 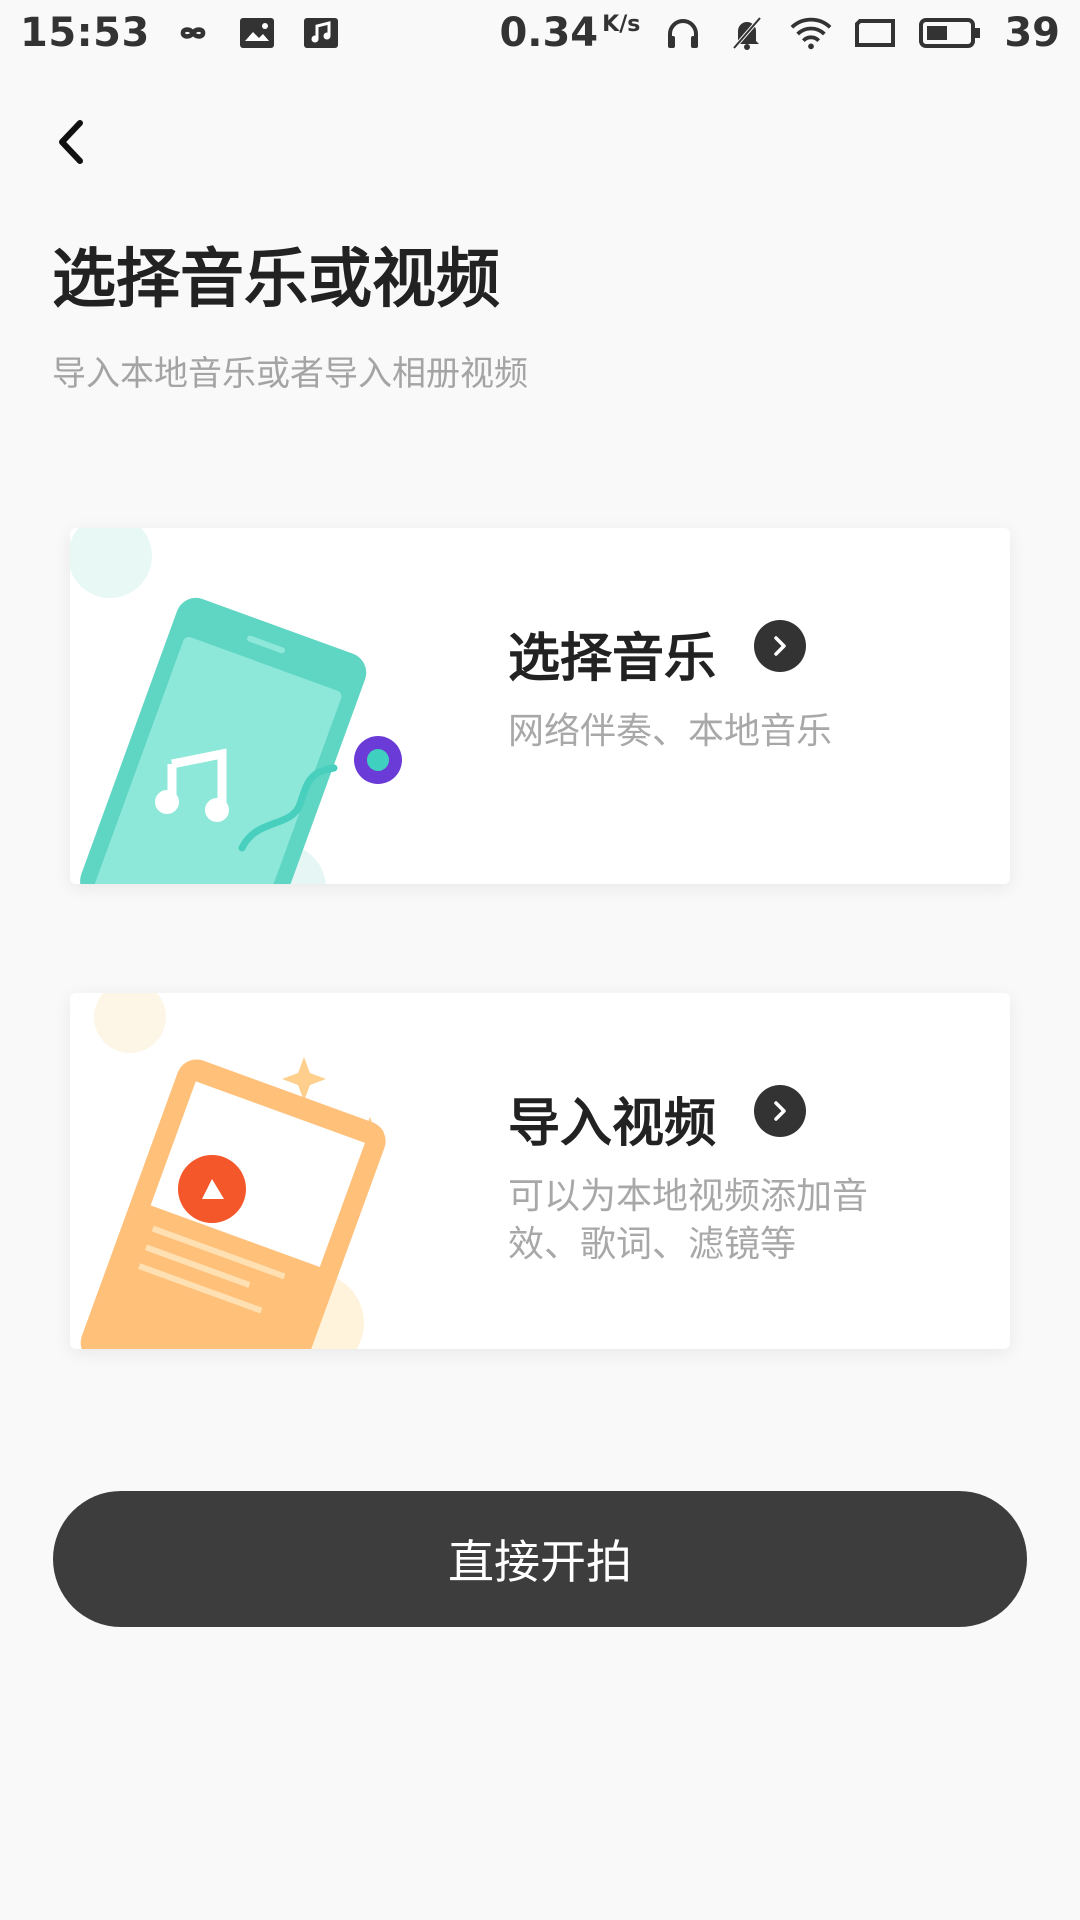 What do you see at coordinates (612, 659) in the screenshot?
I see `music-card-title: 选择音乐` at bounding box center [612, 659].